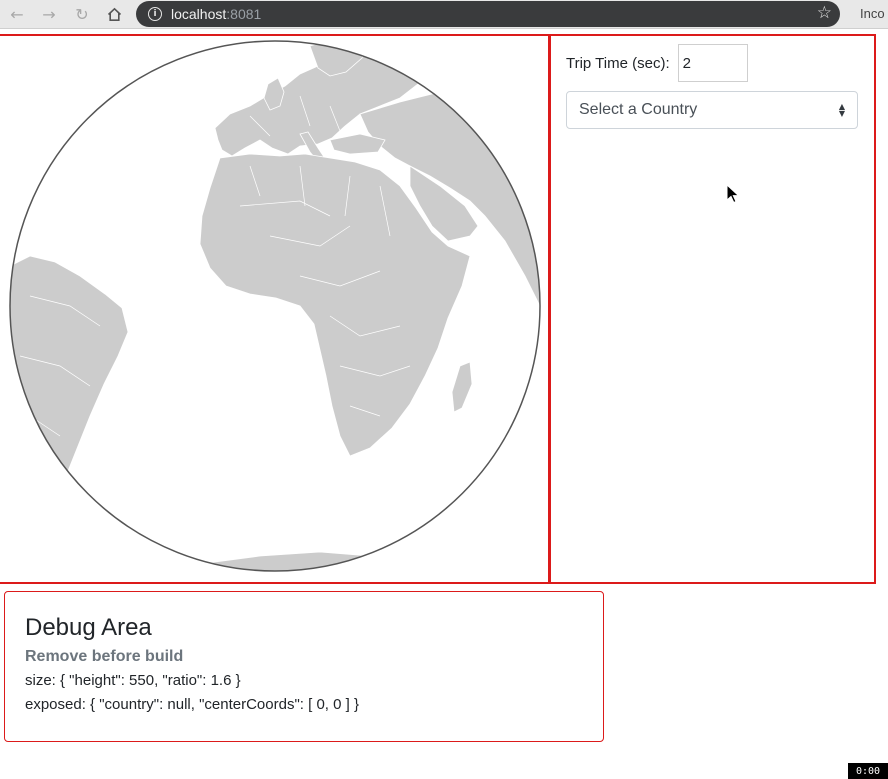  Describe the element at coordinates (88, 627) in the screenshot. I see `debug-title: Debug Area` at that location.